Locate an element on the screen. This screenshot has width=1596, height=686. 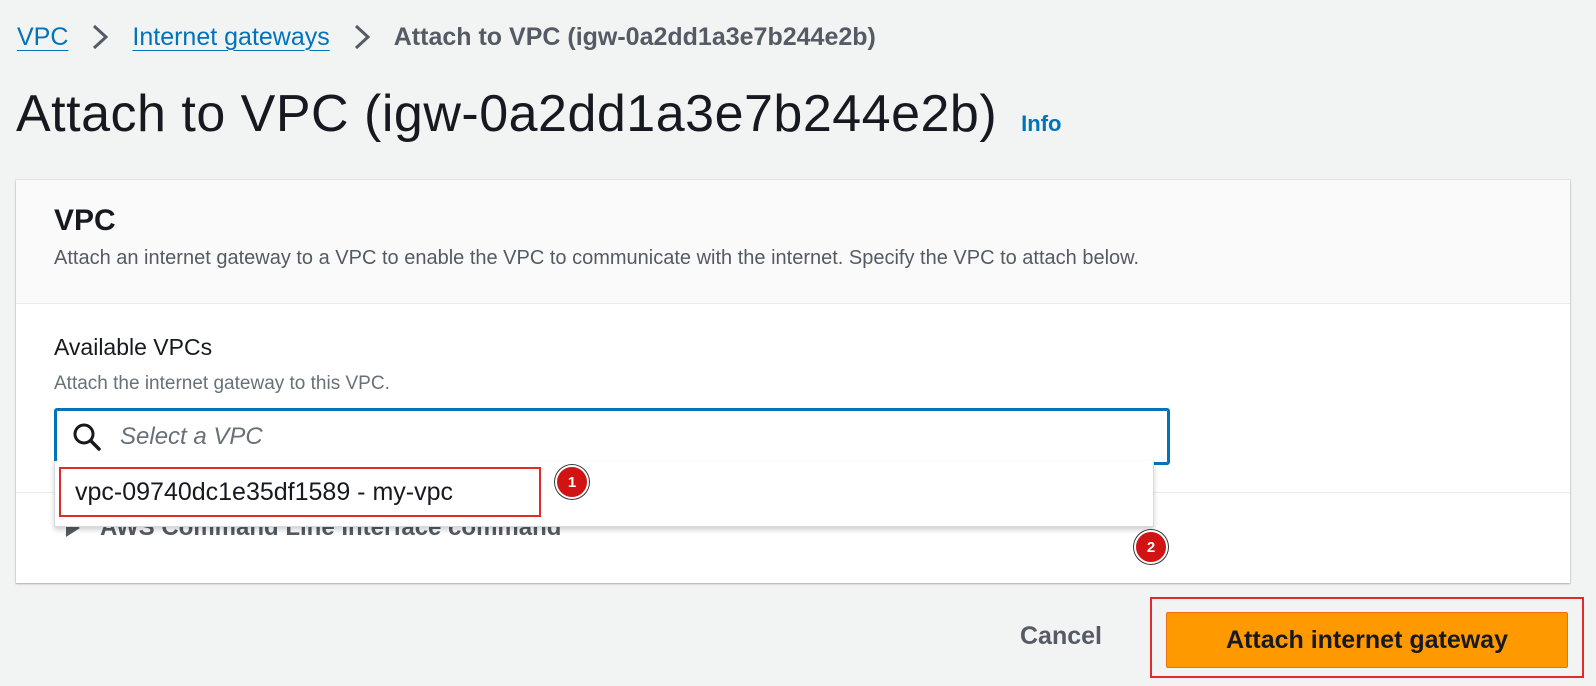
info-link: Info is located at coordinates (1041, 124).